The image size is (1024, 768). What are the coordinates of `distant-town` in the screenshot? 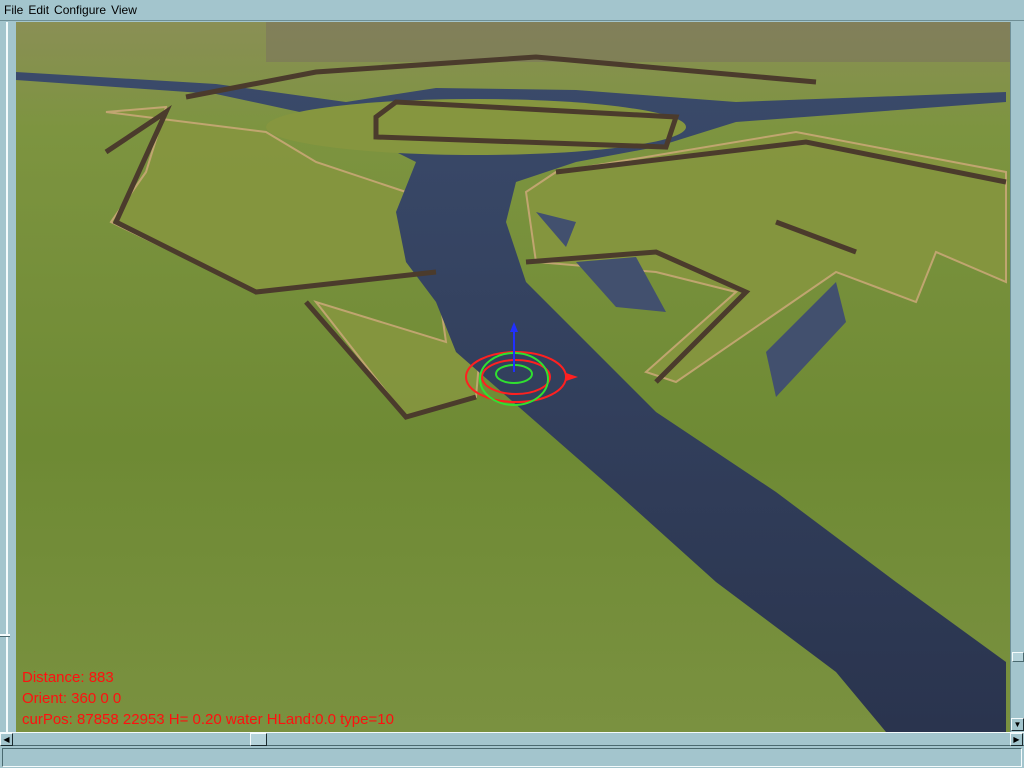 It's located at (638, 42).